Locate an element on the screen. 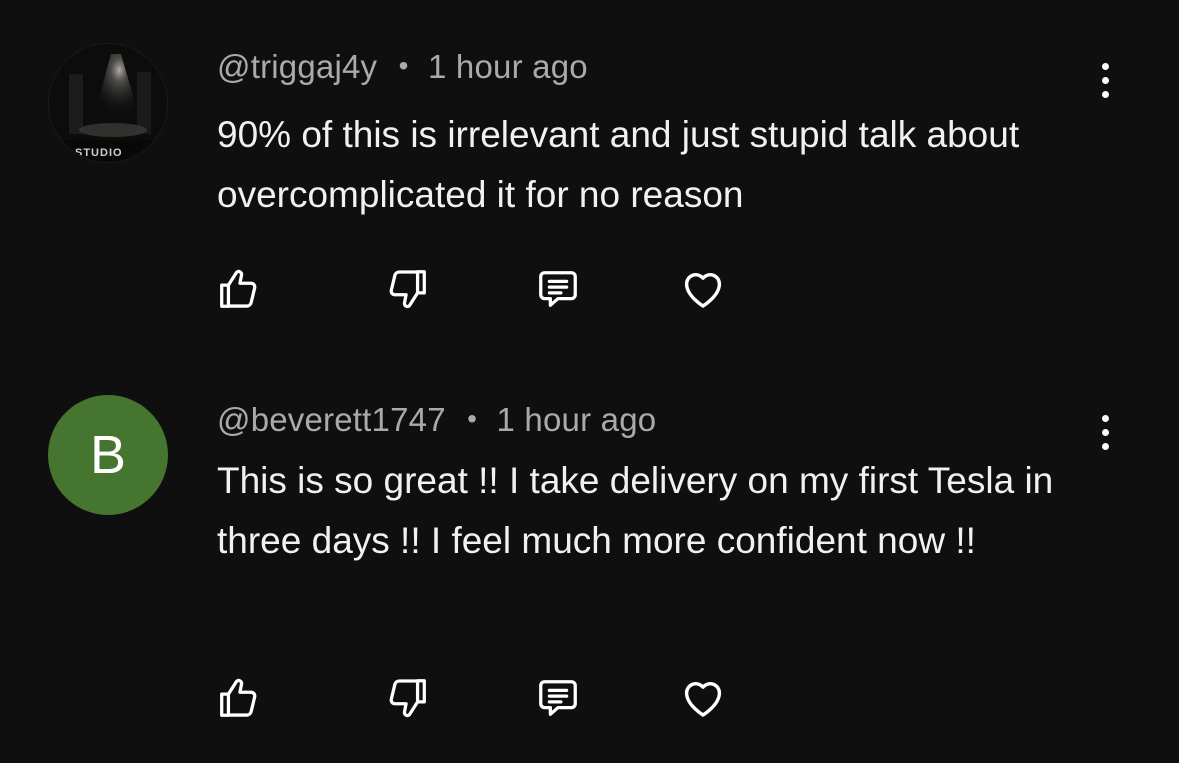  comment-meta: @triggaj4y • 1 hour ago is located at coordinates (402, 67).